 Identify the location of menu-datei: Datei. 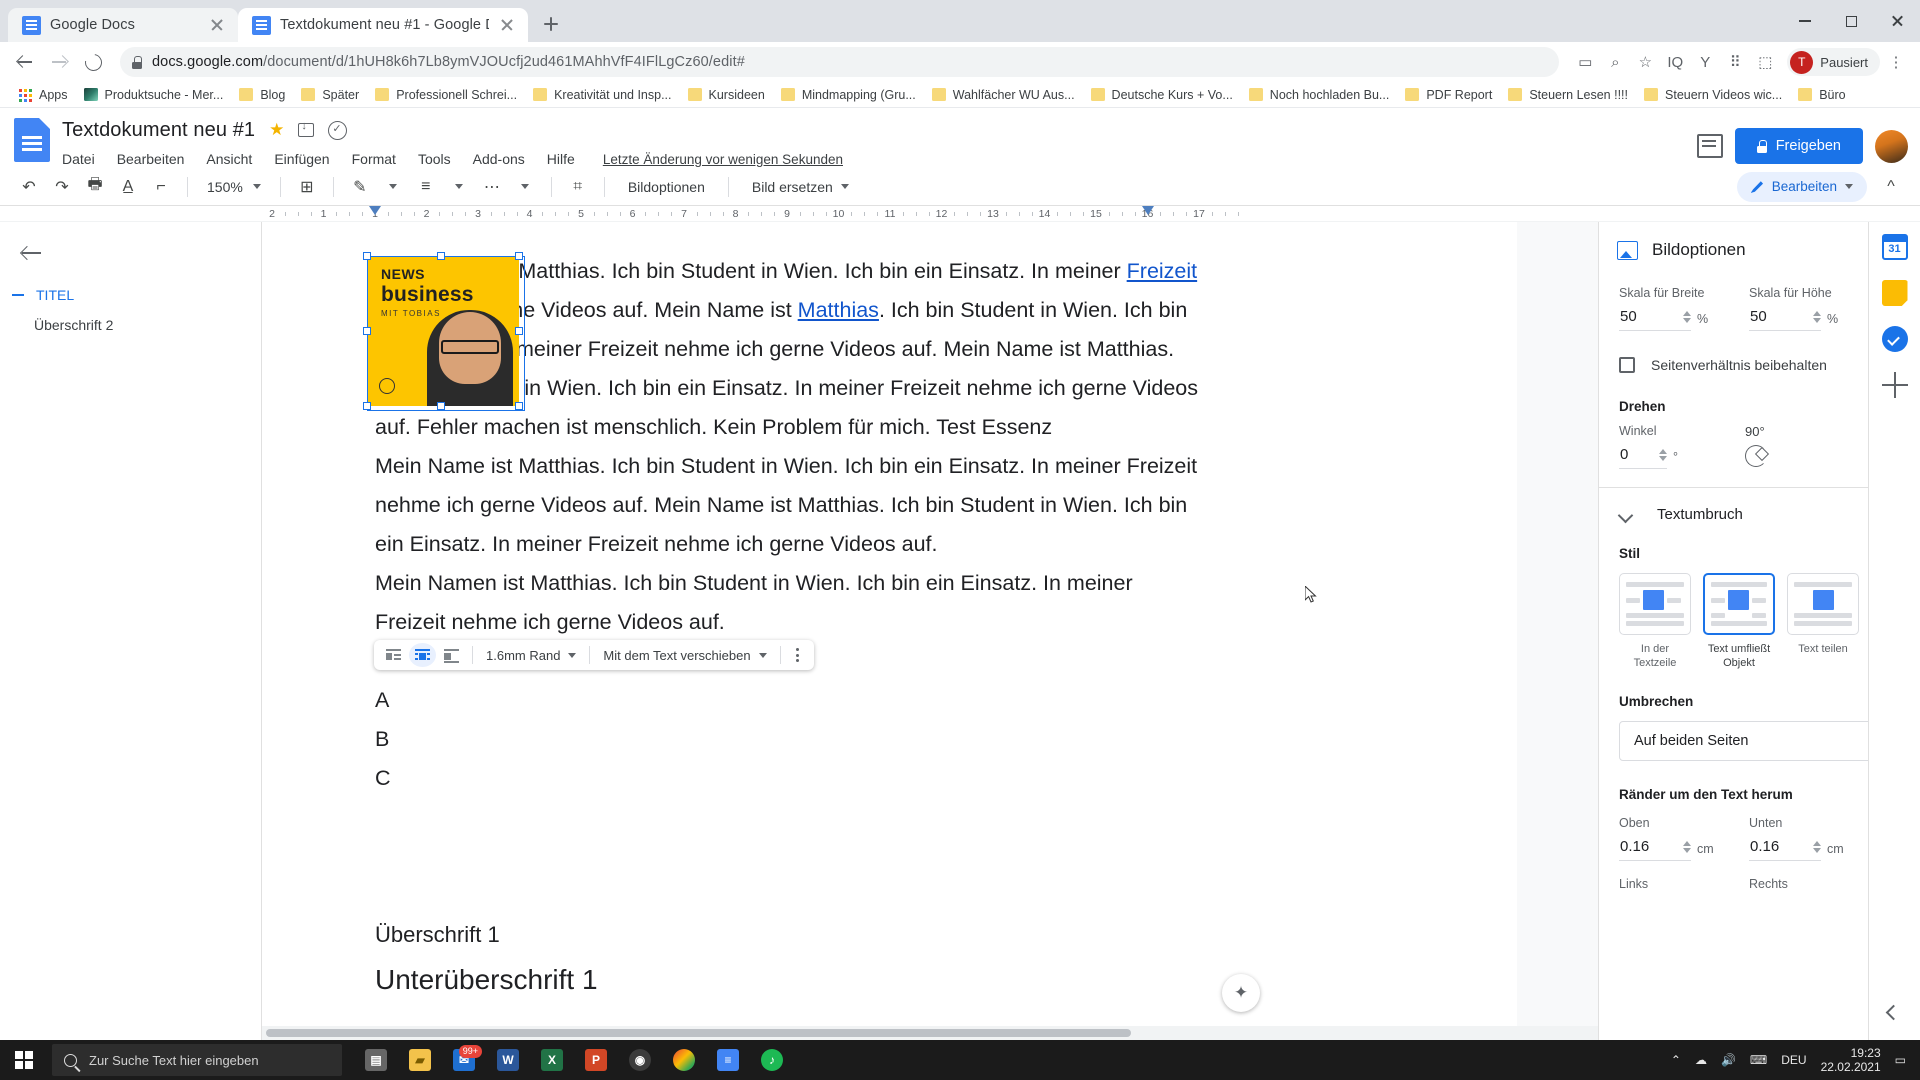
(78, 159).